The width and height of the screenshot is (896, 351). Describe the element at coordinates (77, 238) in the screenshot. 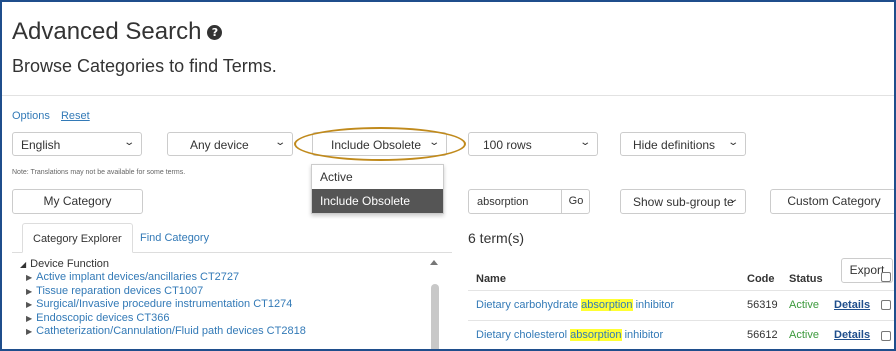

I see `tab-category-explorer: Category Explorer` at that location.